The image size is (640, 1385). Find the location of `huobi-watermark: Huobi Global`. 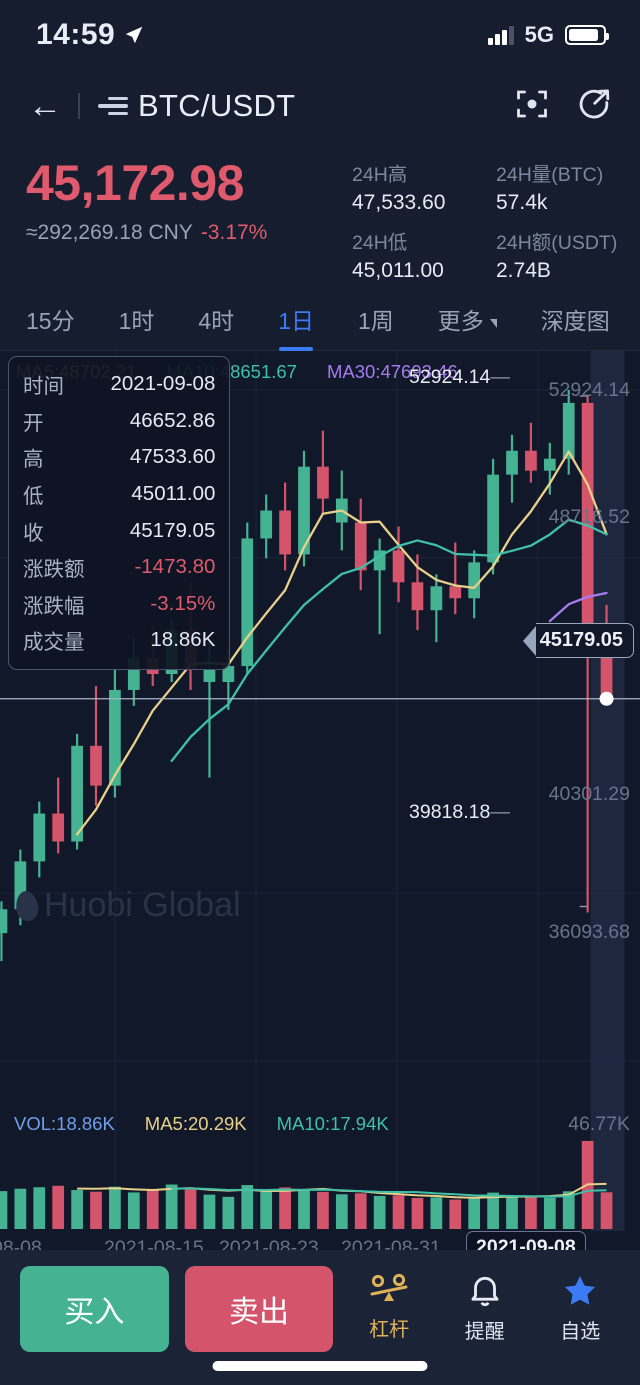

huobi-watermark: Huobi Global is located at coordinates (127, 905).